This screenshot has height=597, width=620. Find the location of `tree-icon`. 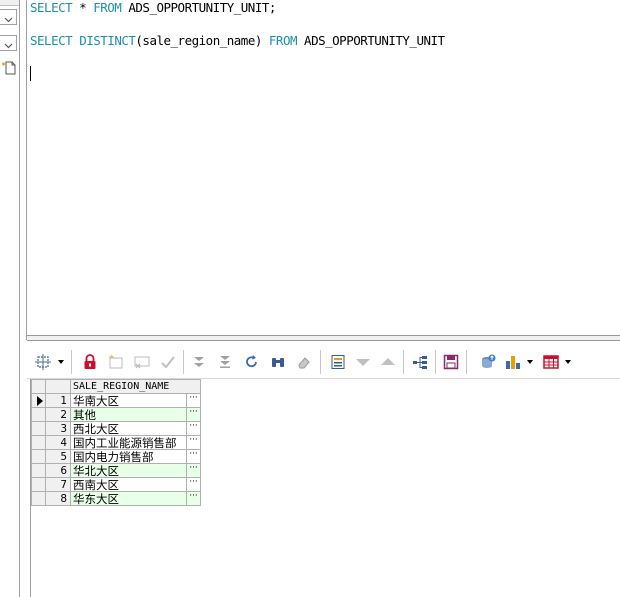

tree-icon is located at coordinates (420, 362).